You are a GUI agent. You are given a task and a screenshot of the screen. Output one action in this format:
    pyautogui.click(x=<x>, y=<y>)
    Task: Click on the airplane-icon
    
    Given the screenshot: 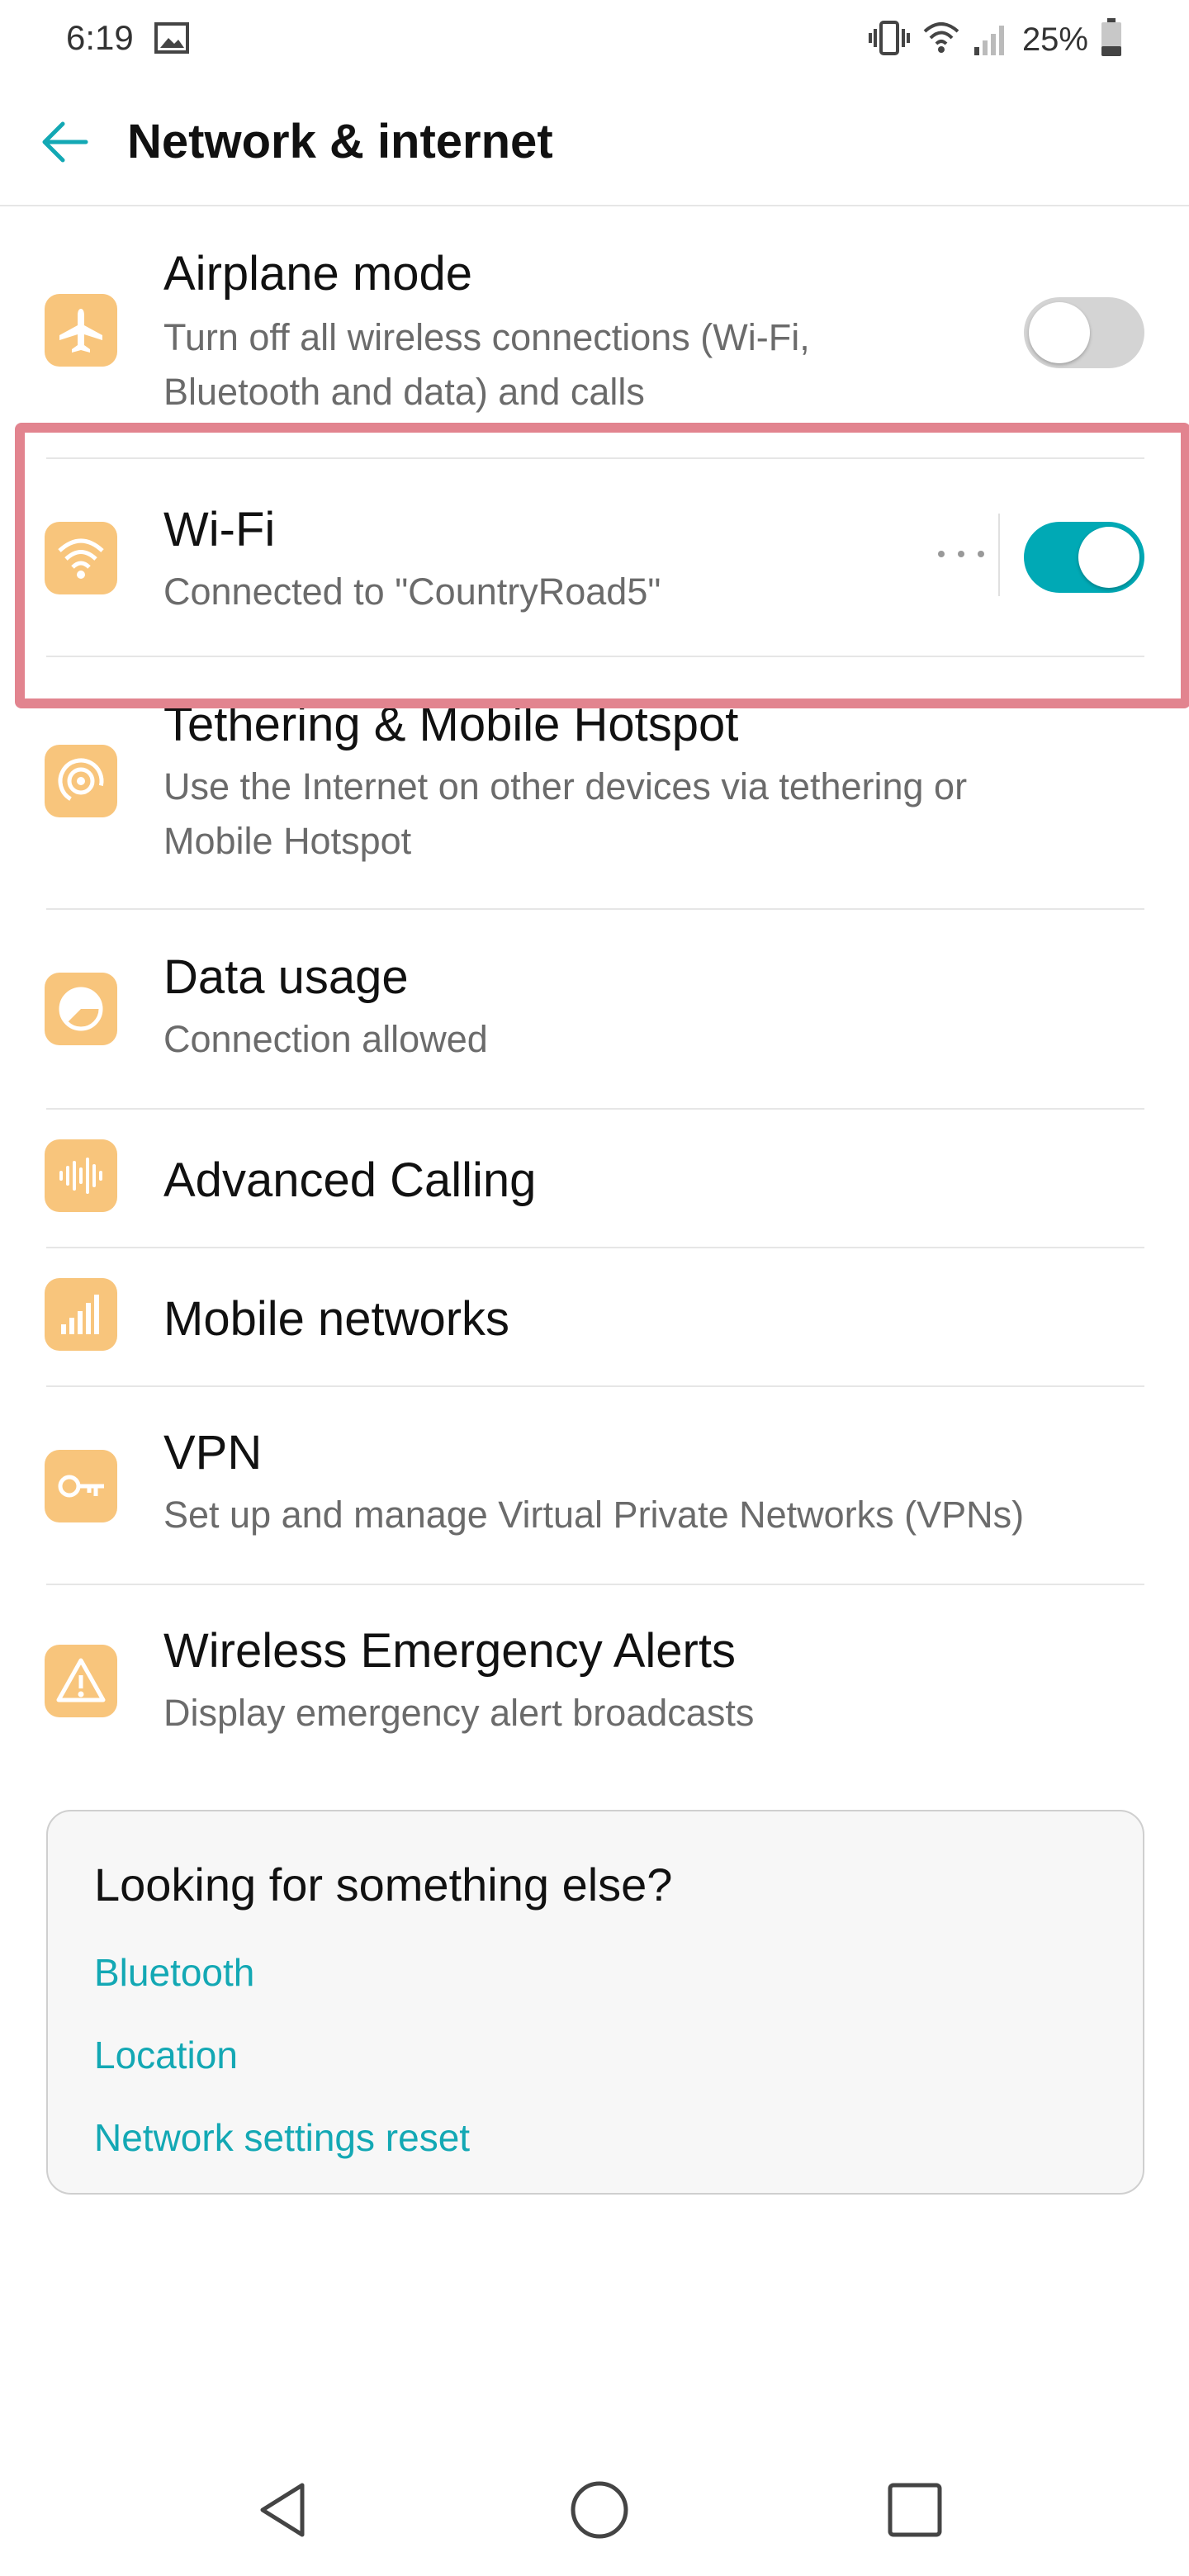 What is the action you would take?
    pyautogui.click(x=81, y=330)
    